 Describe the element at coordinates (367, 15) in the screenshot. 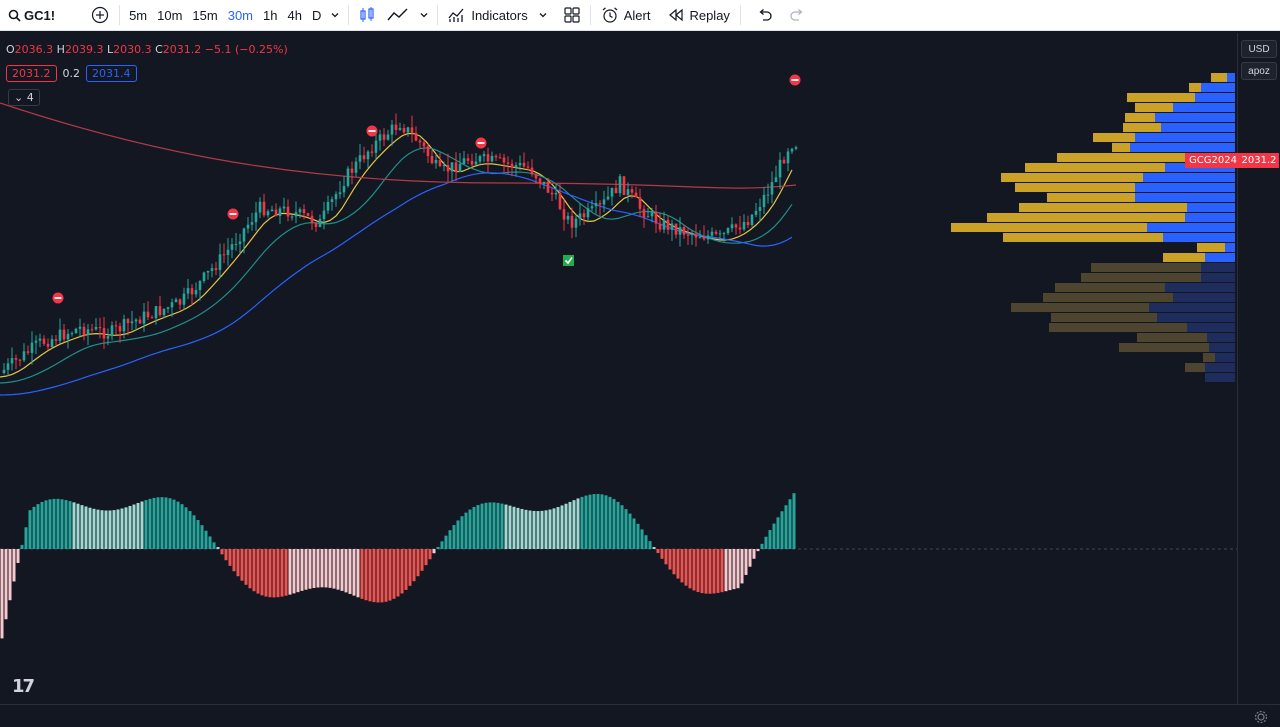

I see `chart-type-button` at that location.